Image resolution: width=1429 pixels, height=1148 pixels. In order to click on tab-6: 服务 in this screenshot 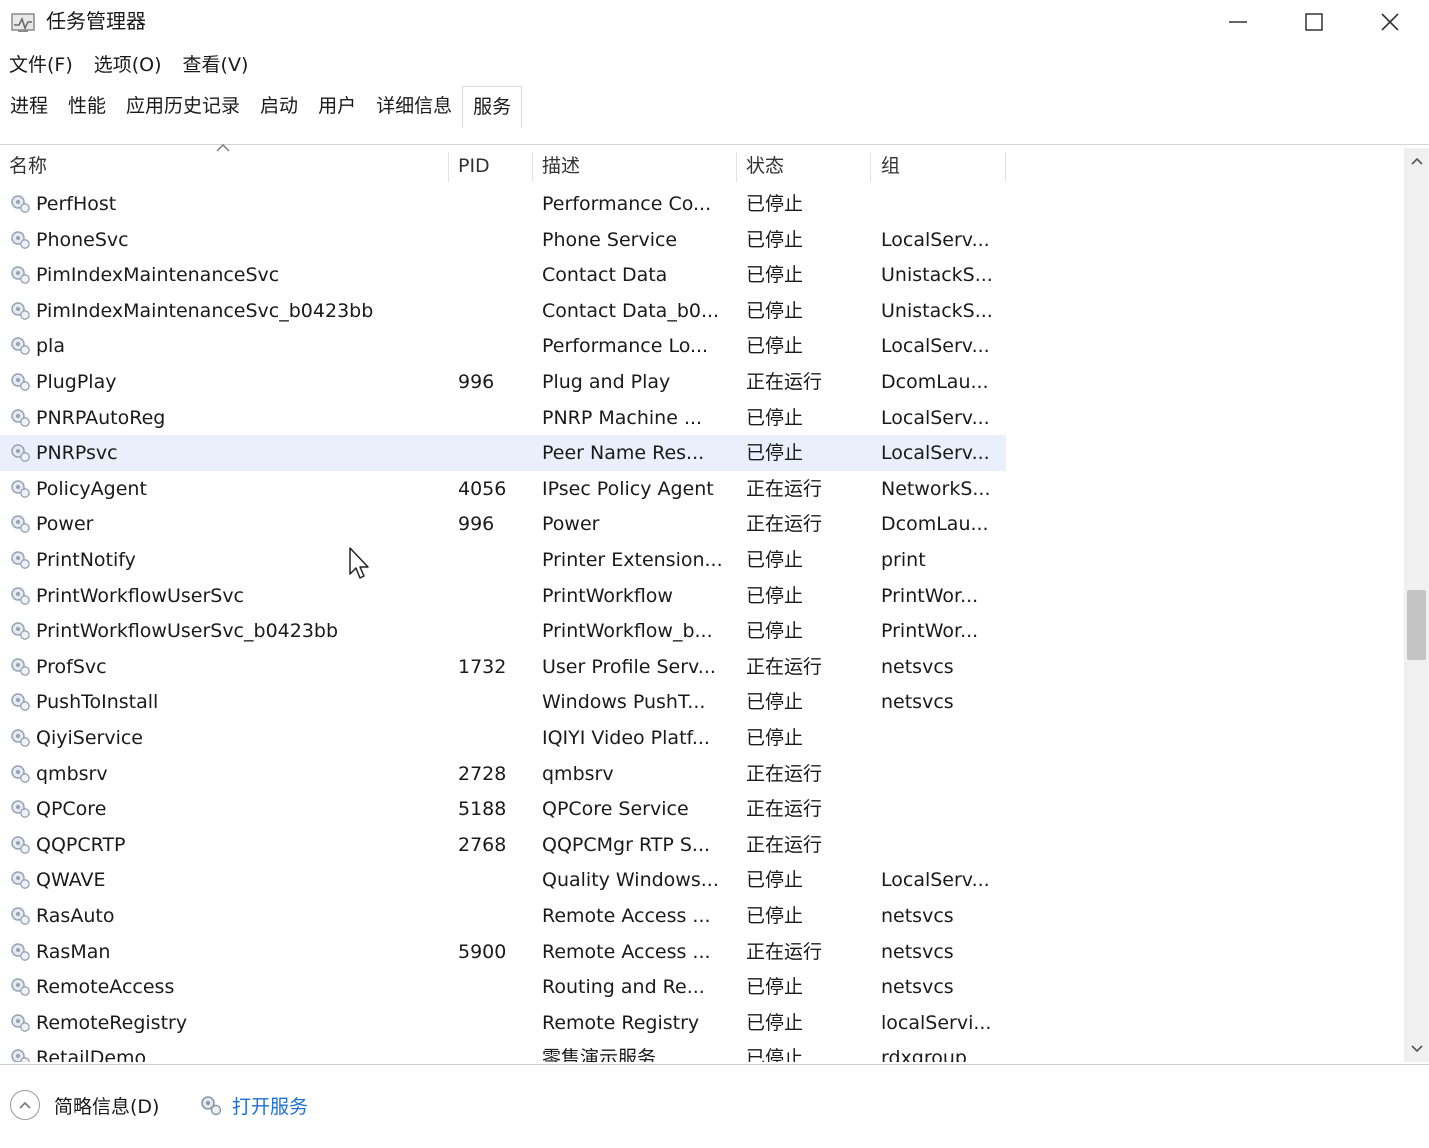, I will do `click(492, 107)`.